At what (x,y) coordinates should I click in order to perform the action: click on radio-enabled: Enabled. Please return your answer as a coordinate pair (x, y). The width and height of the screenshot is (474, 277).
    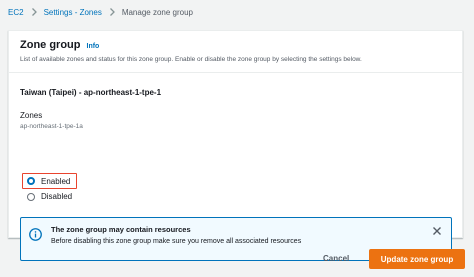
    Looking at the image, I should click on (48, 181).